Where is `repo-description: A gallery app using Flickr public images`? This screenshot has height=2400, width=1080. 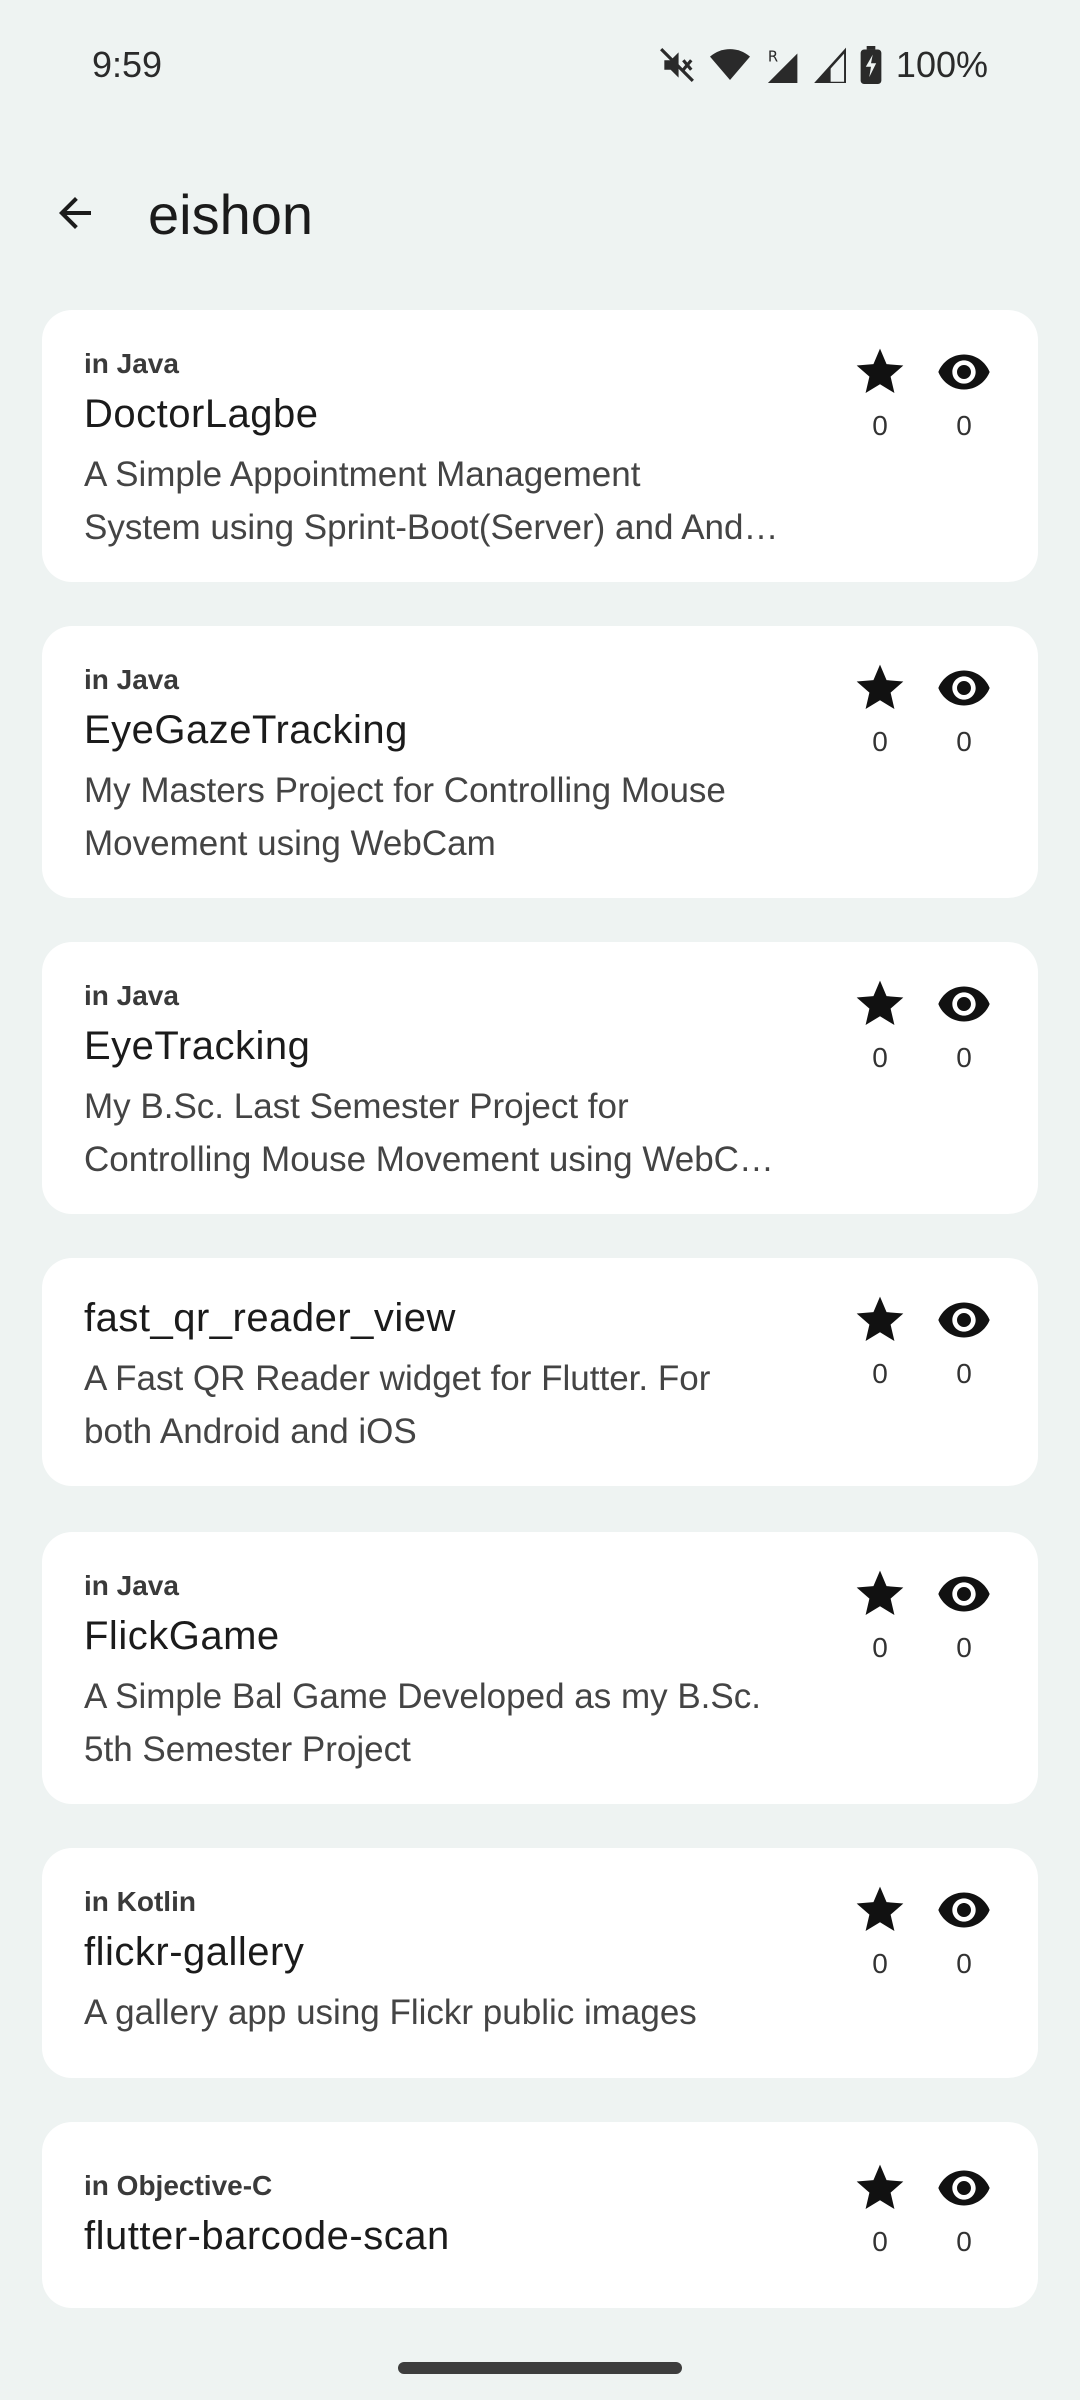
repo-description: A gallery app using Flickr public images is located at coordinates (464, 2012).